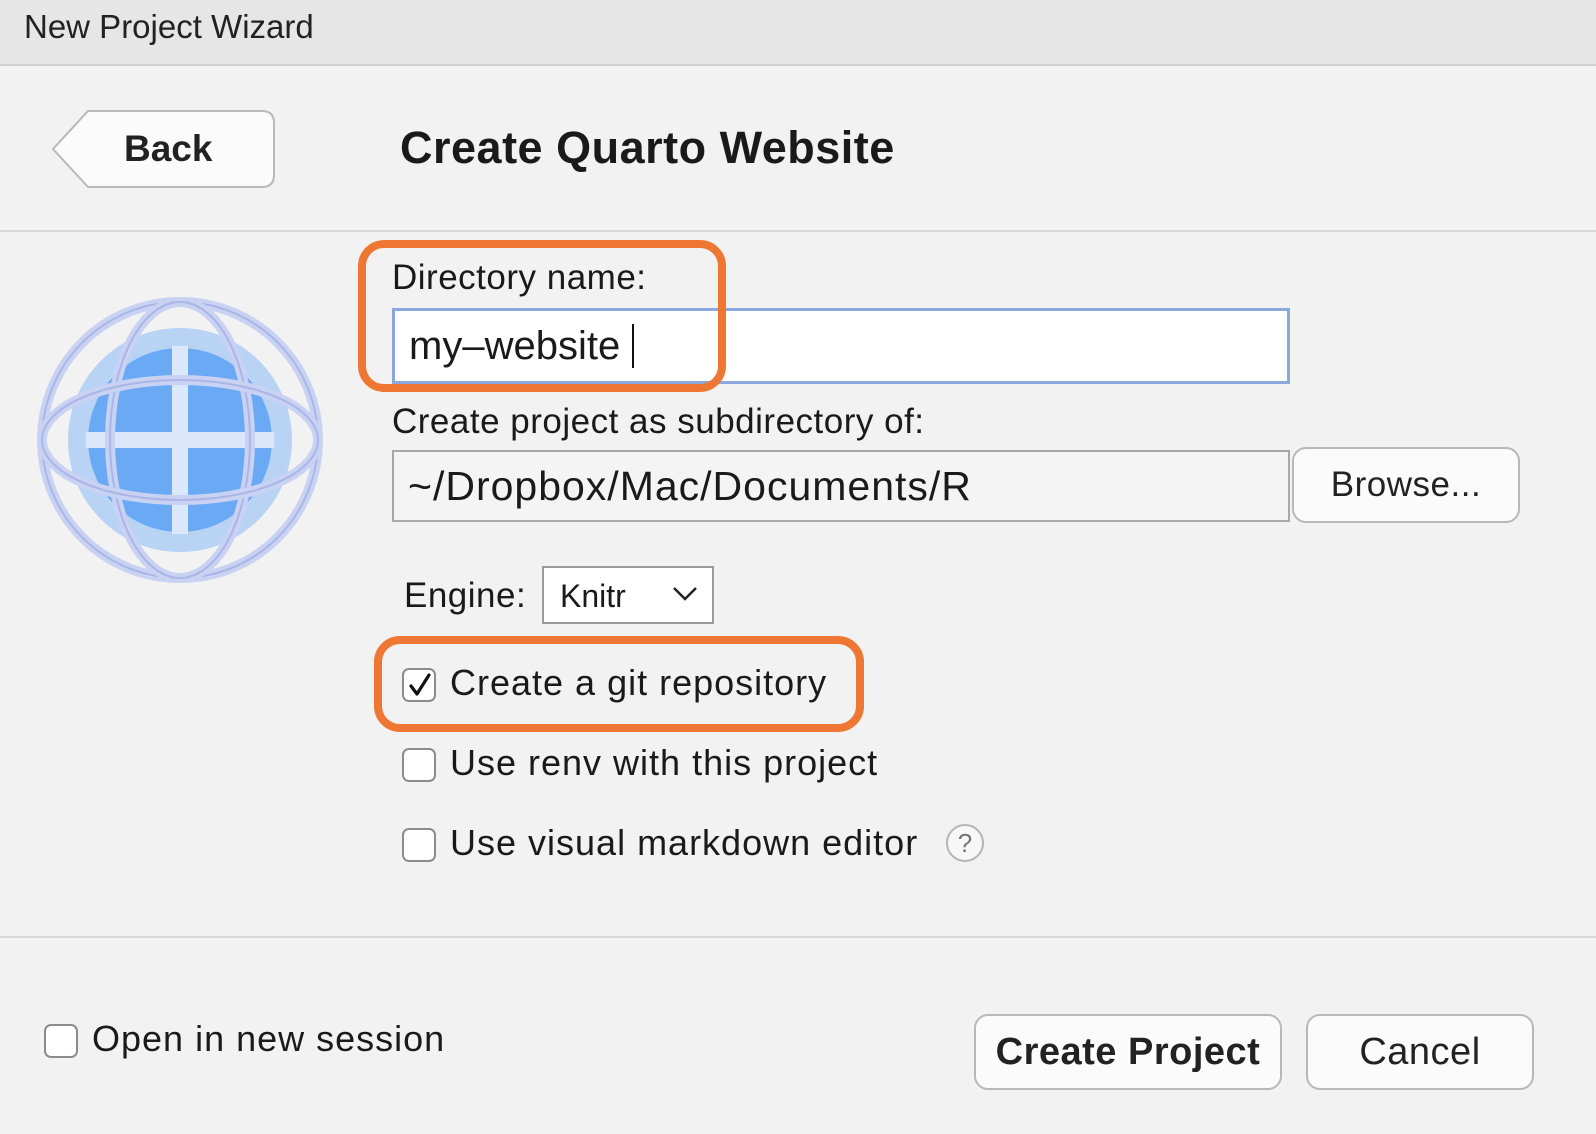  What do you see at coordinates (647, 147) in the screenshot?
I see `page-title: Create Quarto Website` at bounding box center [647, 147].